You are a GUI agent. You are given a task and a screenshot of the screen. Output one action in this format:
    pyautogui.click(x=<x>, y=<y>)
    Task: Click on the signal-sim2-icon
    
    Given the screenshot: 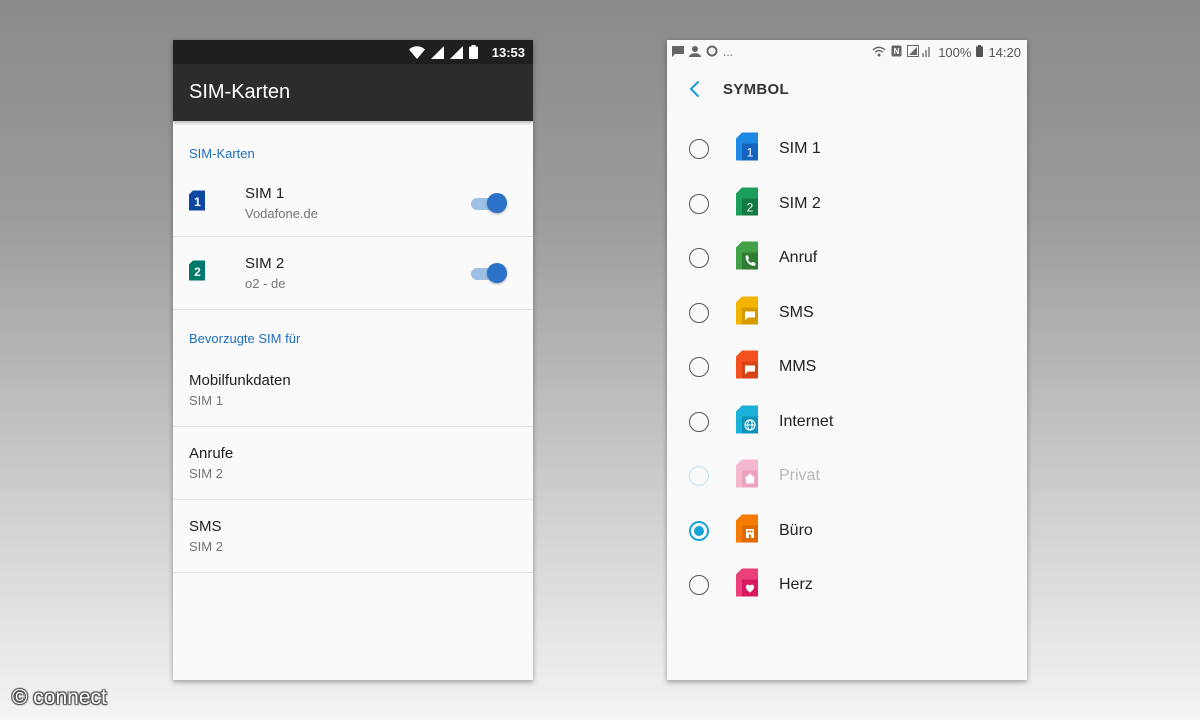 What is the action you would take?
    pyautogui.click(x=456, y=52)
    